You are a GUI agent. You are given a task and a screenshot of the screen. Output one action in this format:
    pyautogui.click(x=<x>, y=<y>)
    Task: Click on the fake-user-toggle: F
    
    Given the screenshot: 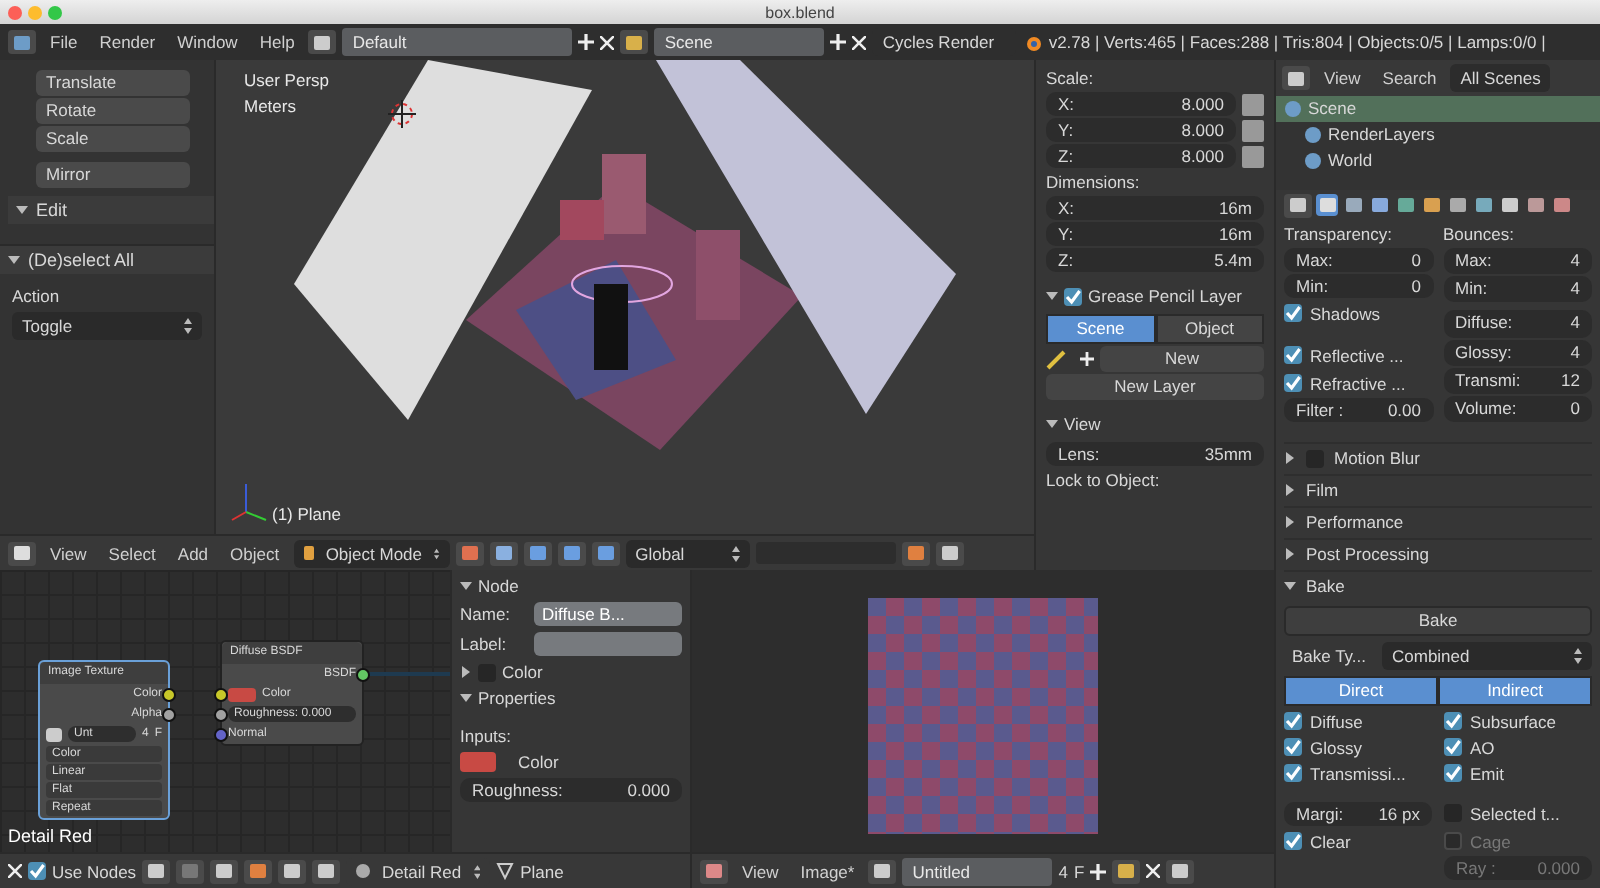 What is the action you would take?
    pyautogui.click(x=1079, y=871)
    